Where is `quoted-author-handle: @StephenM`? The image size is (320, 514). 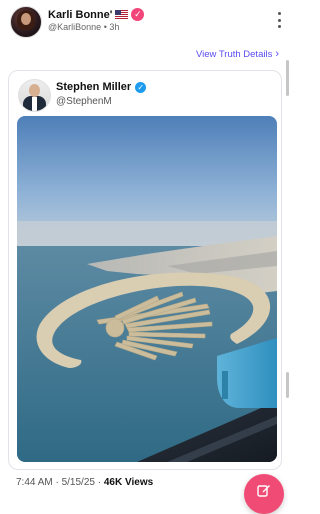 quoted-author-handle: @StephenM is located at coordinates (84, 101).